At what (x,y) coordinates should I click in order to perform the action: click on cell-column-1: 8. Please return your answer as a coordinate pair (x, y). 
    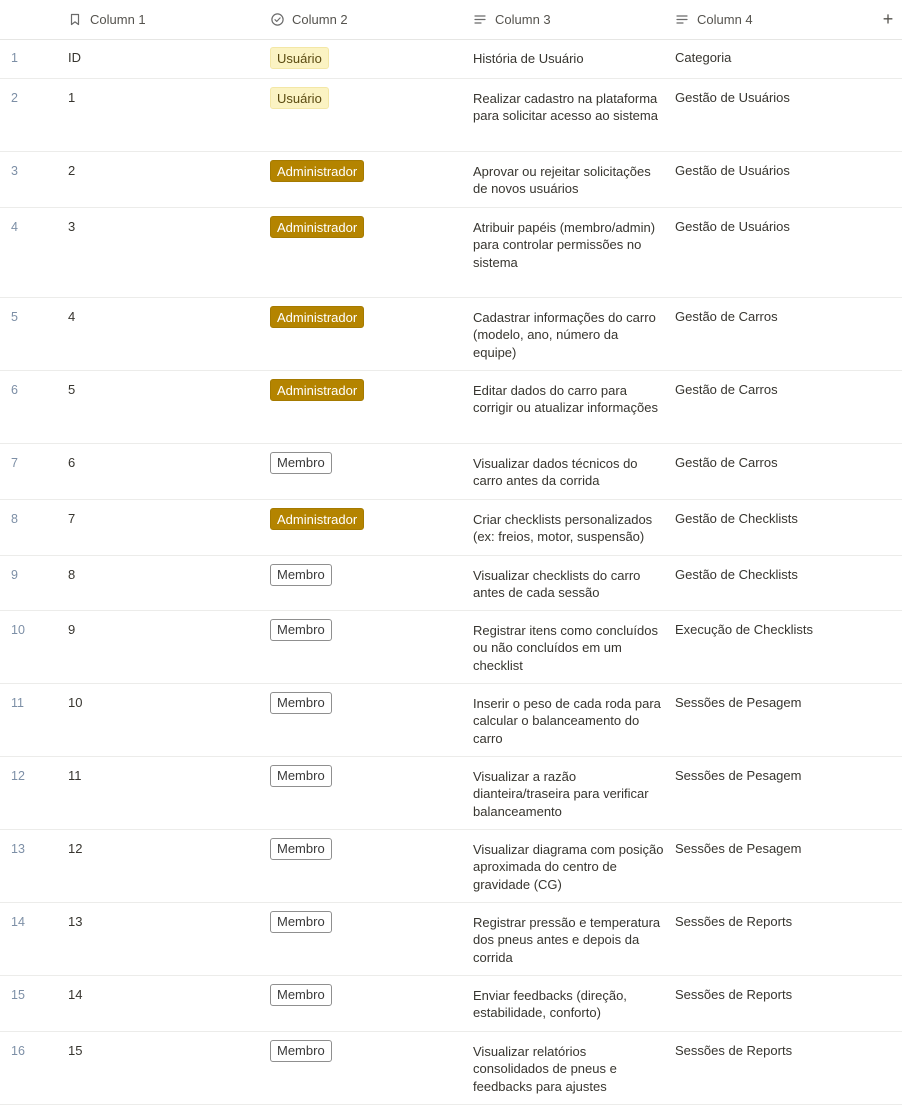
    Looking at the image, I should click on (71, 574).